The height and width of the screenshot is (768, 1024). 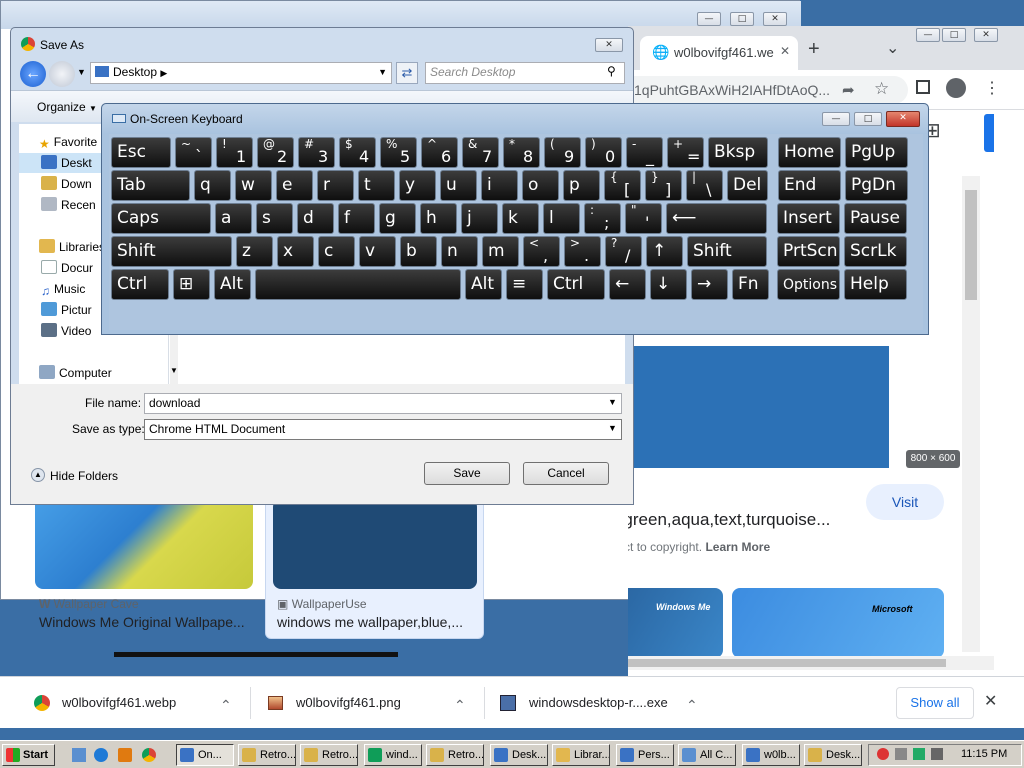 What do you see at coordinates (66, 310) in the screenshot?
I see `nav-pictures: Pictur` at bounding box center [66, 310].